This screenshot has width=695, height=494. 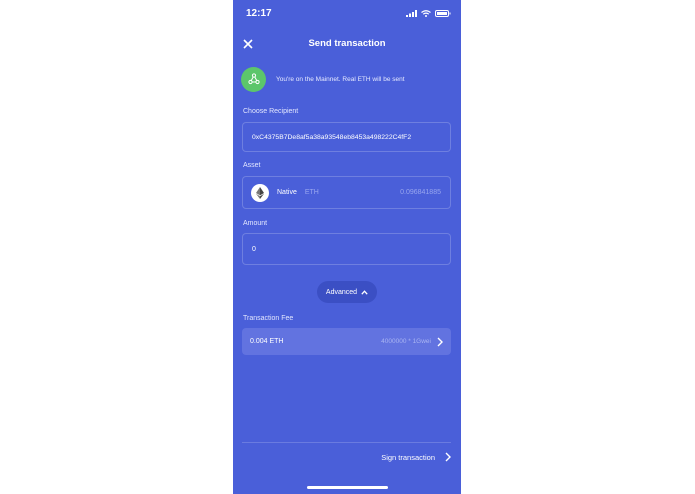 I want to click on home-indicator, so click(x=347, y=487).